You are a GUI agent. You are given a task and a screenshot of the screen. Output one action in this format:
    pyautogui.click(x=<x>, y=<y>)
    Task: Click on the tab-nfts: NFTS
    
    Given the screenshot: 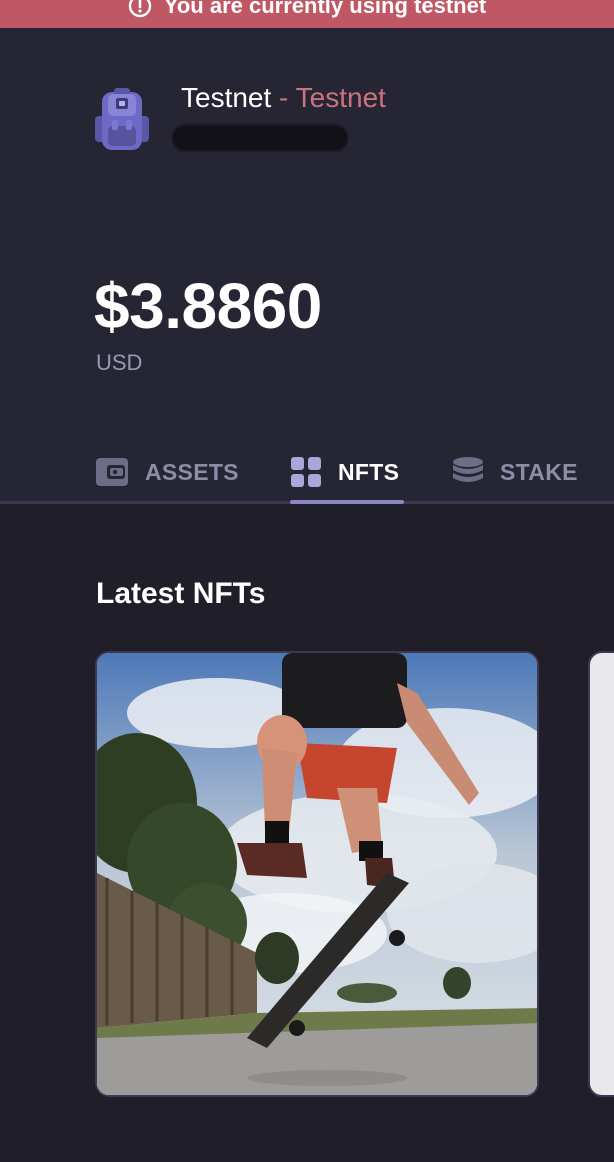 What is the action you would take?
    pyautogui.click(x=344, y=472)
    